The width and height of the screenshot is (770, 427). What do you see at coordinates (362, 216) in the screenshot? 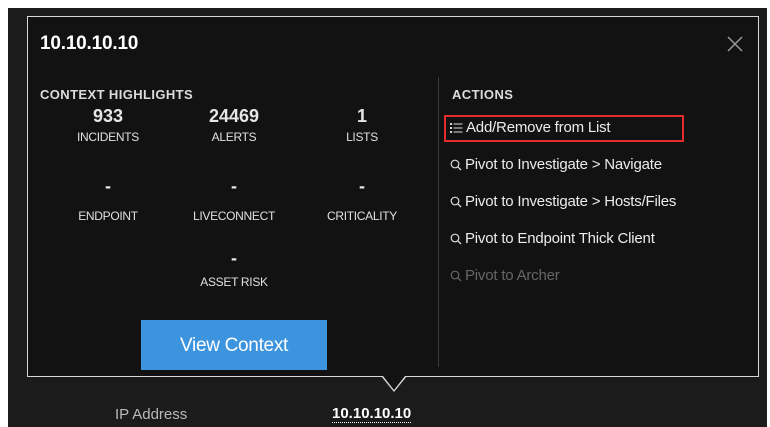
I see `stat-label: CRITICALITY` at bounding box center [362, 216].